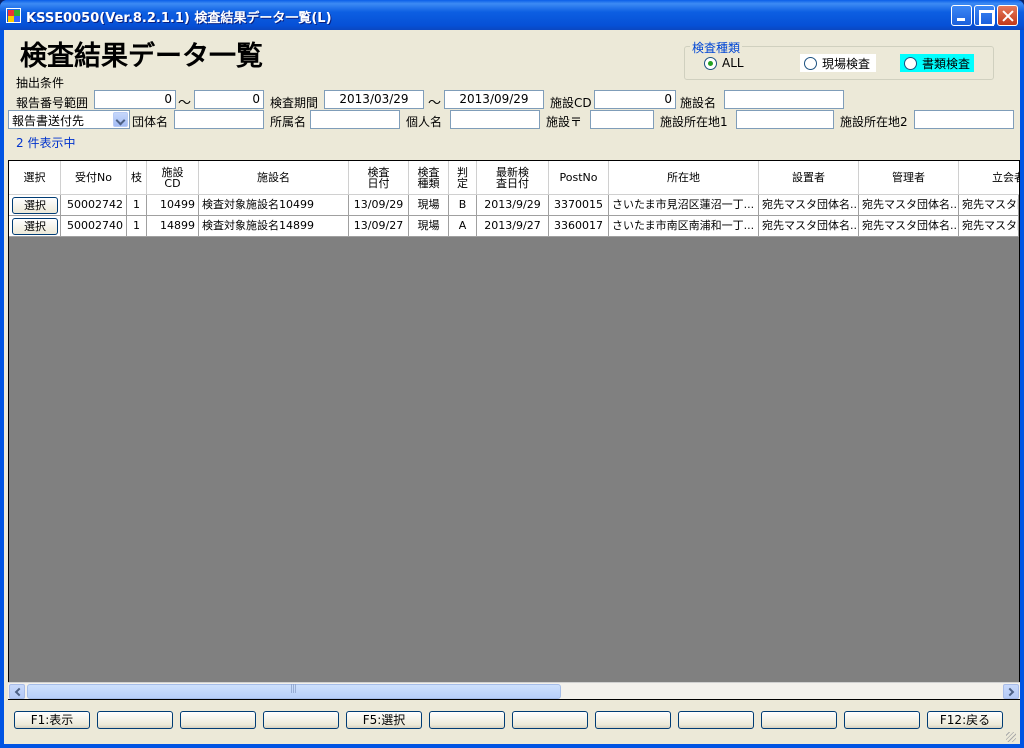 This screenshot has width=1024, height=748. I want to click on person-label: 個人名, so click(424, 122).